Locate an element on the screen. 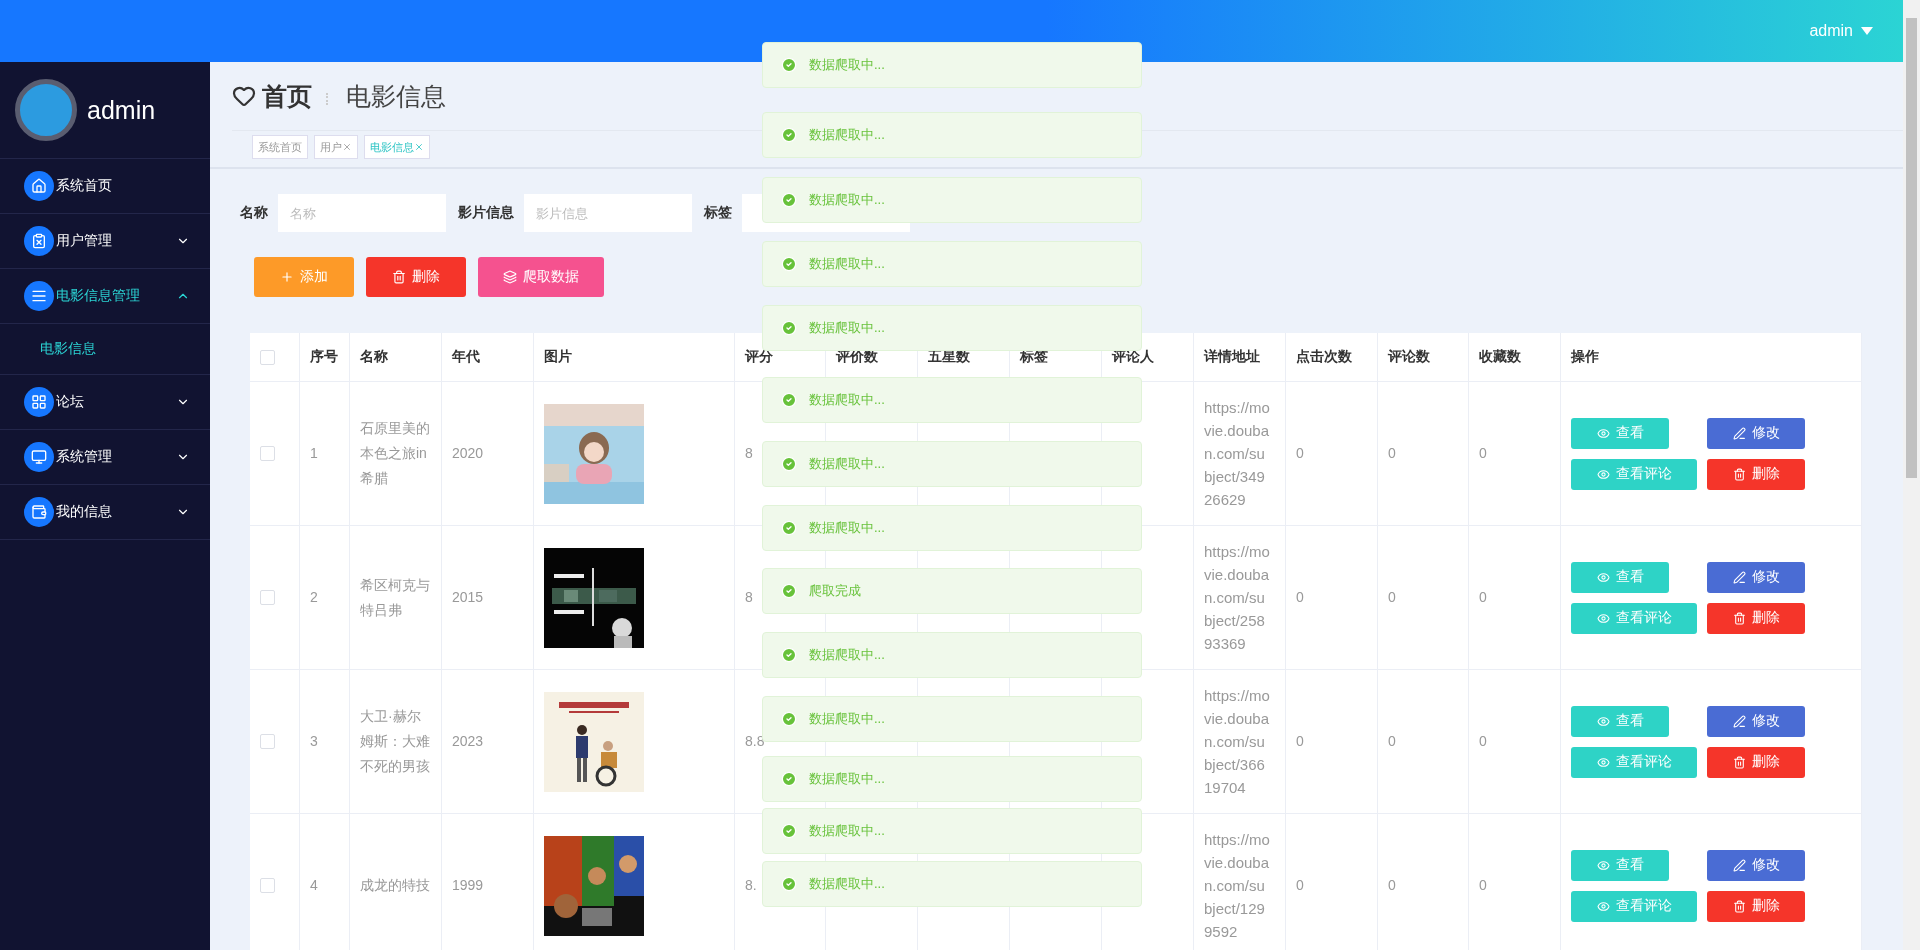 This screenshot has height=950, width=1920. filter-label: 影片信息 is located at coordinates (486, 213).